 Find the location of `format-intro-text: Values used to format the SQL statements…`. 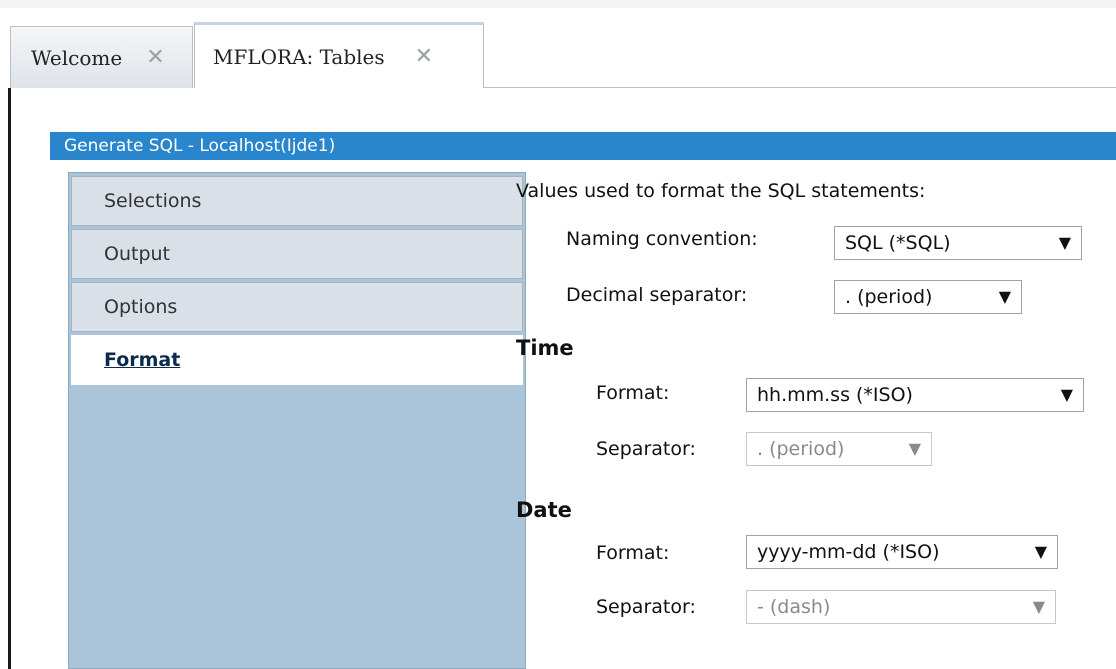

format-intro-text: Values used to format the SQL statements… is located at coordinates (721, 191).